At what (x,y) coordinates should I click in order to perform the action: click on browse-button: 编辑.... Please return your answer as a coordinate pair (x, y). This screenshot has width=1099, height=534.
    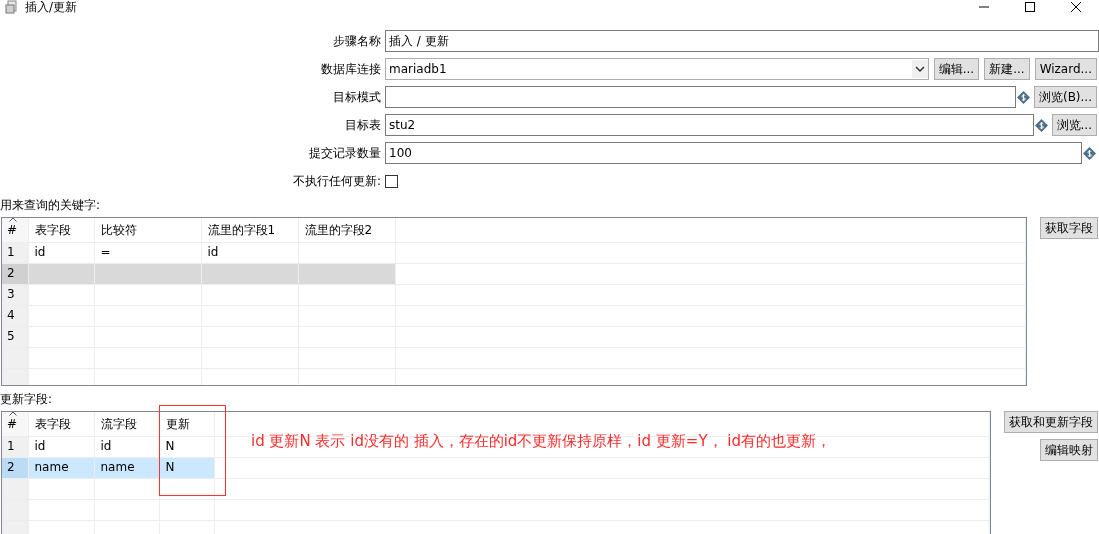
    Looking at the image, I should click on (956, 69).